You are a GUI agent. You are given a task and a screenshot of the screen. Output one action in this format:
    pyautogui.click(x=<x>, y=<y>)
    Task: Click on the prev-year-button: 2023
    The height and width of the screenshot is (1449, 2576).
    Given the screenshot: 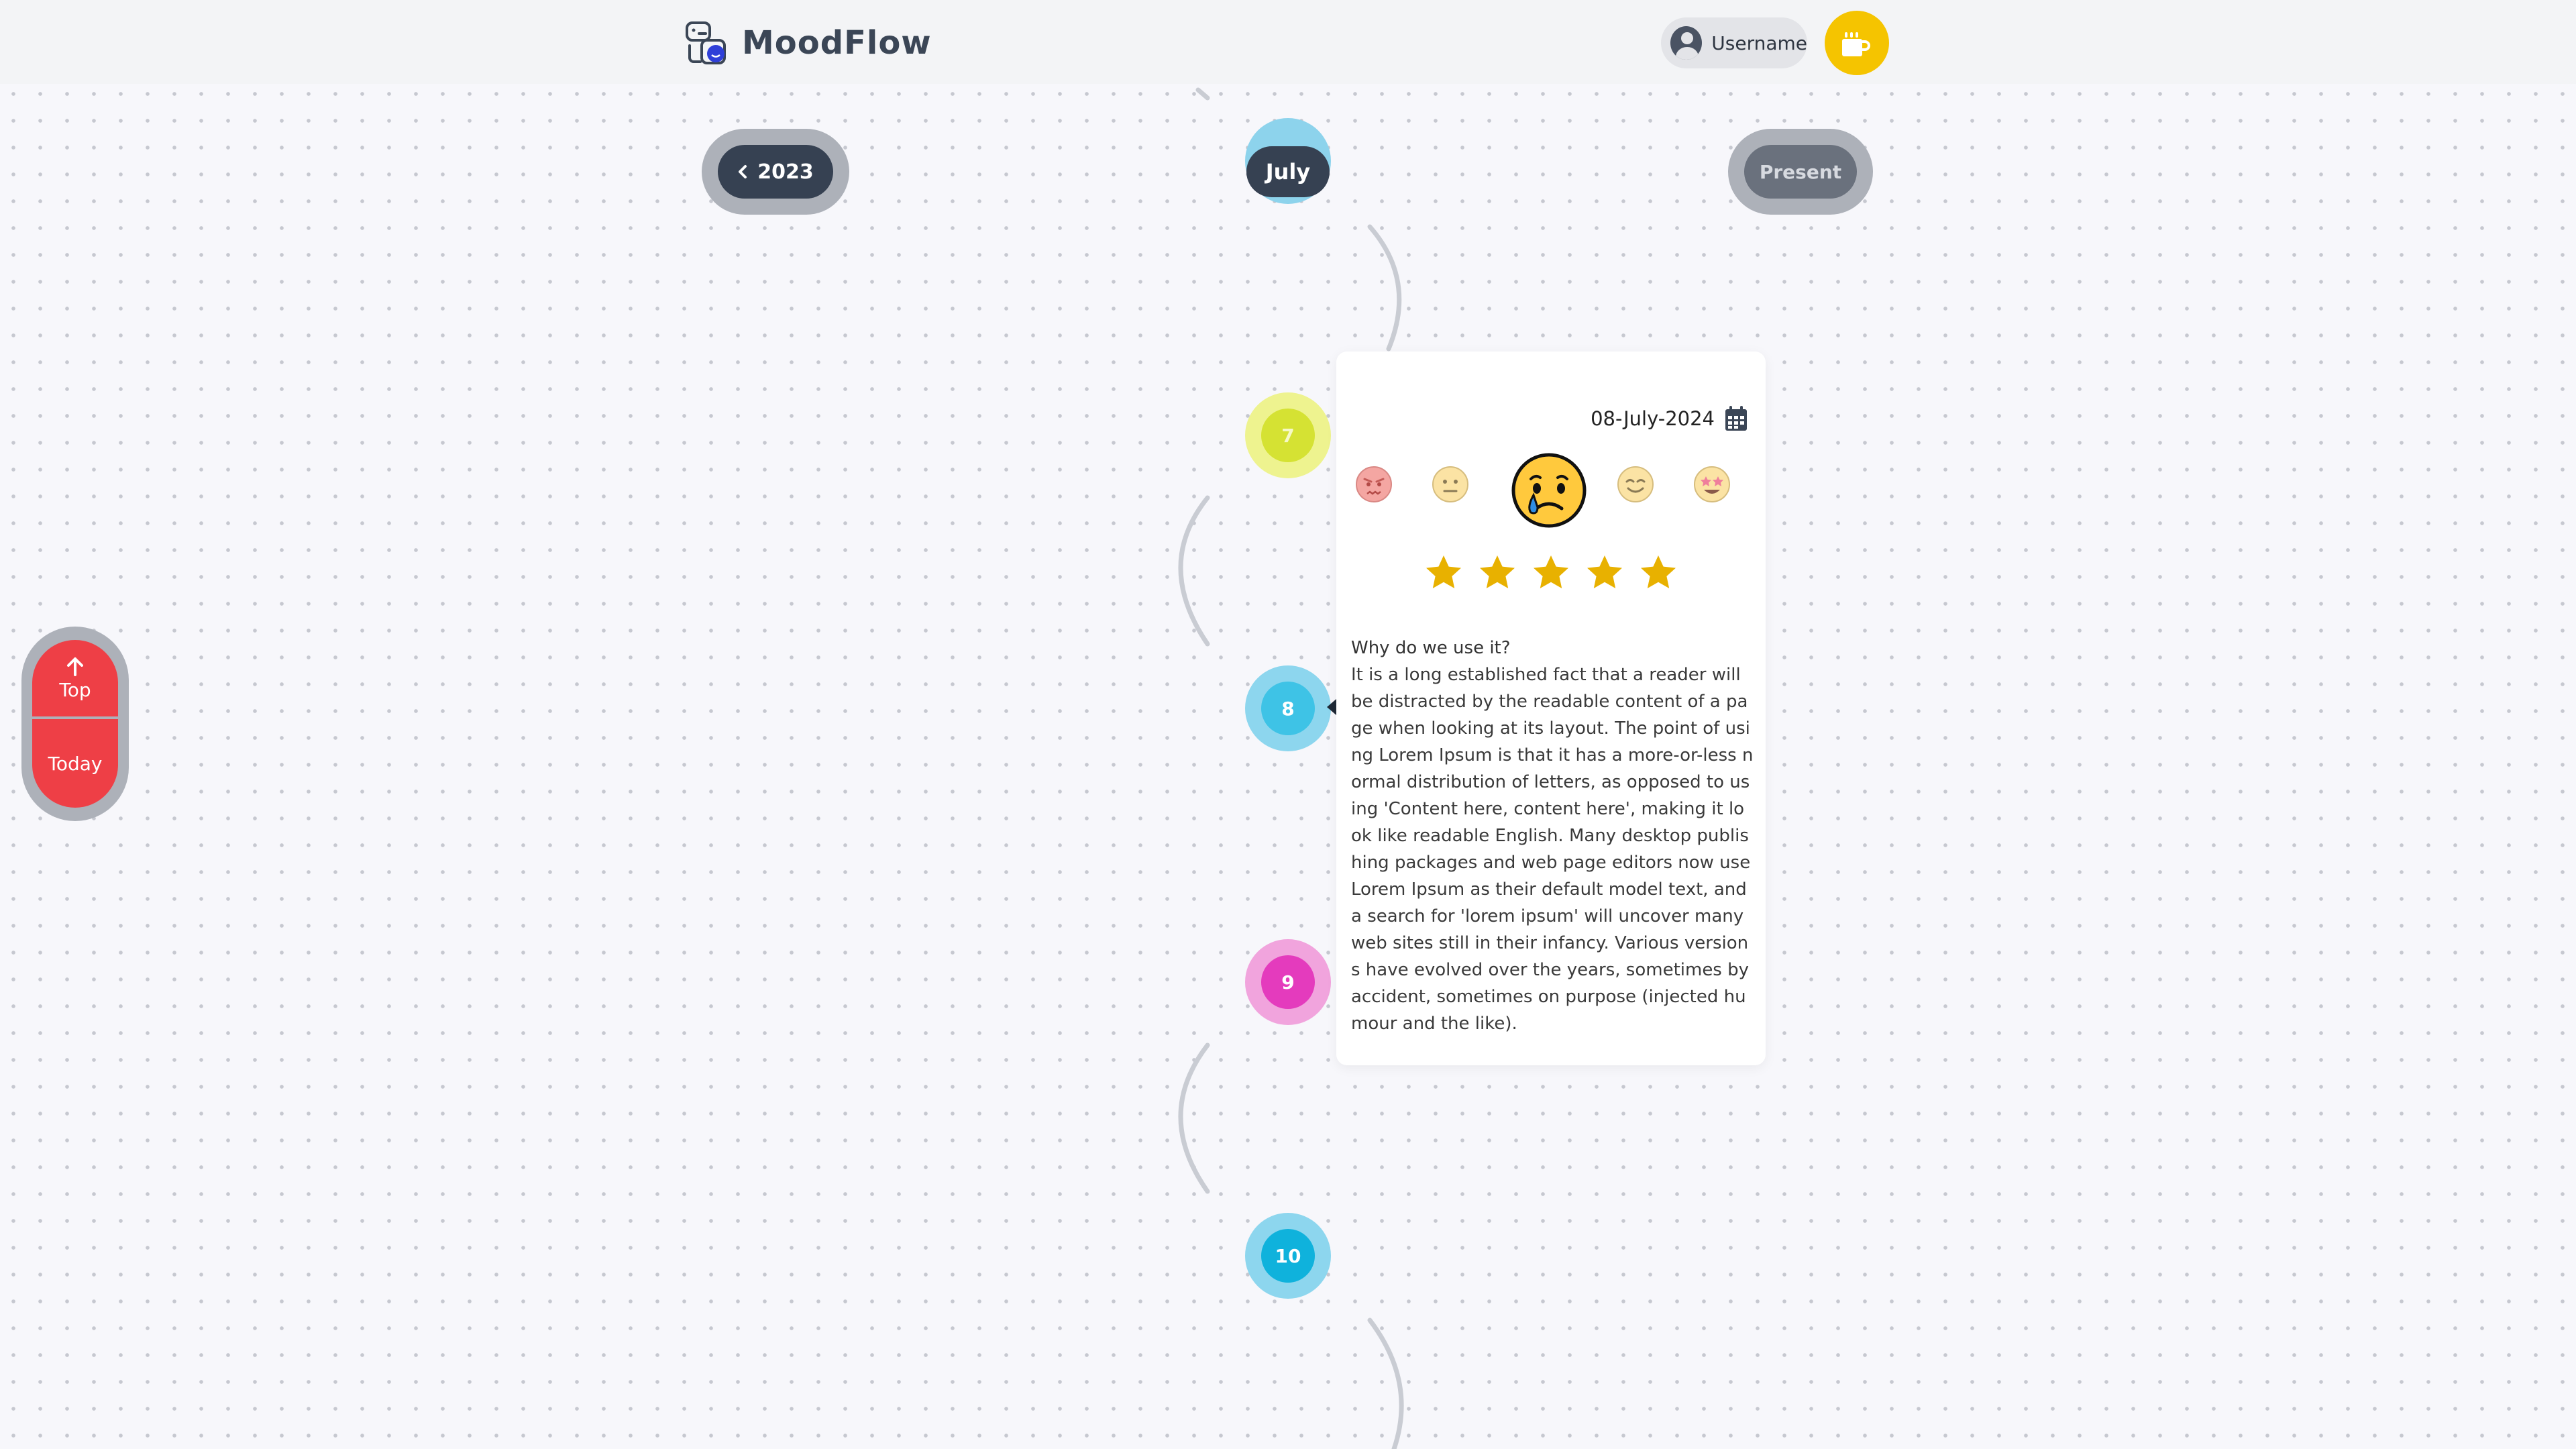 What is the action you would take?
    pyautogui.click(x=775, y=172)
    